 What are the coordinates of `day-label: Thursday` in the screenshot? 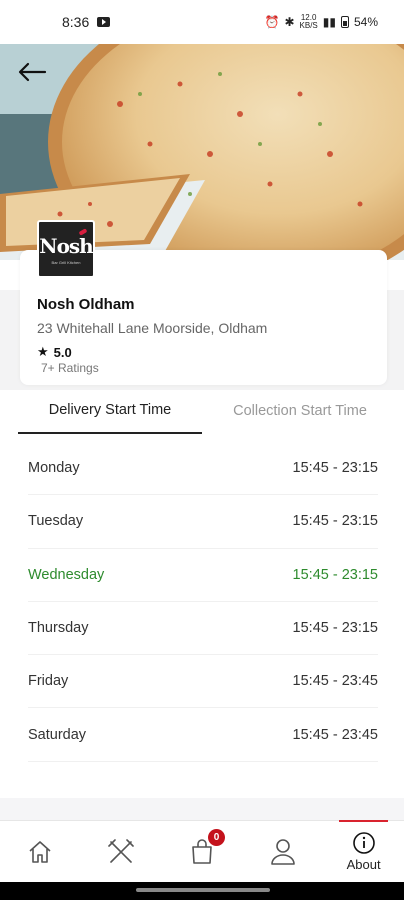 It's located at (58, 628).